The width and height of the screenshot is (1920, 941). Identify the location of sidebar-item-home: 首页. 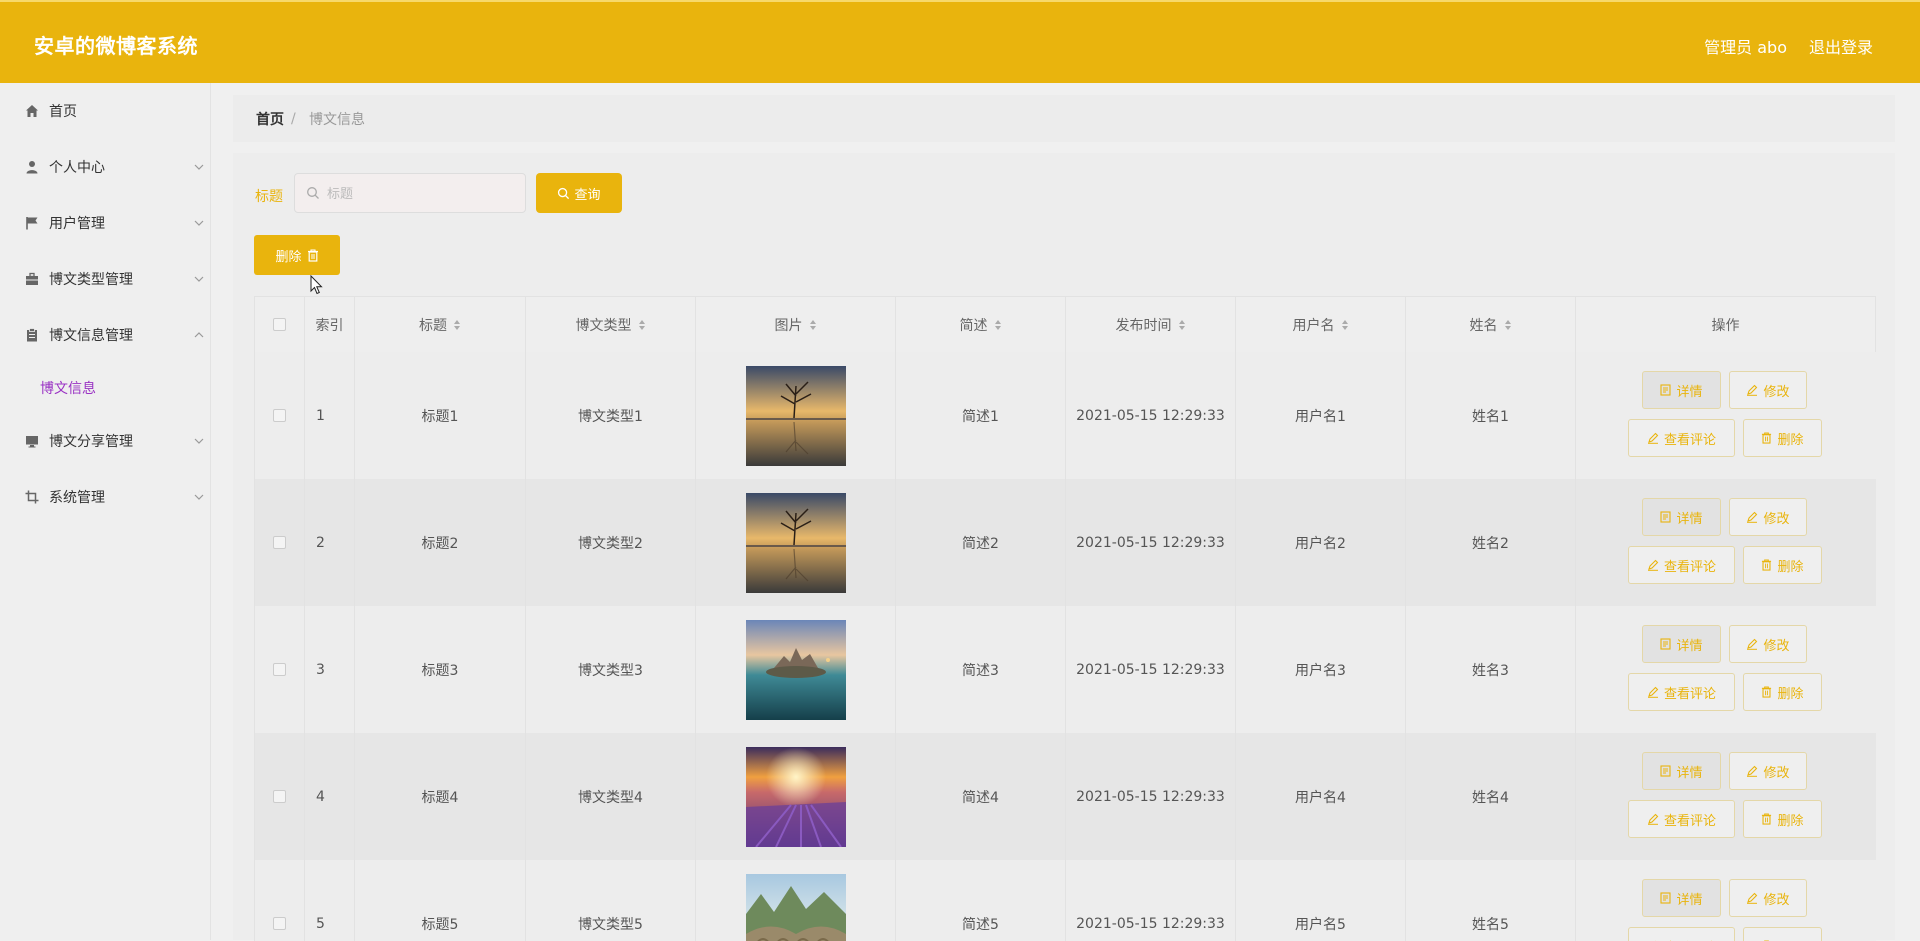
(105, 111).